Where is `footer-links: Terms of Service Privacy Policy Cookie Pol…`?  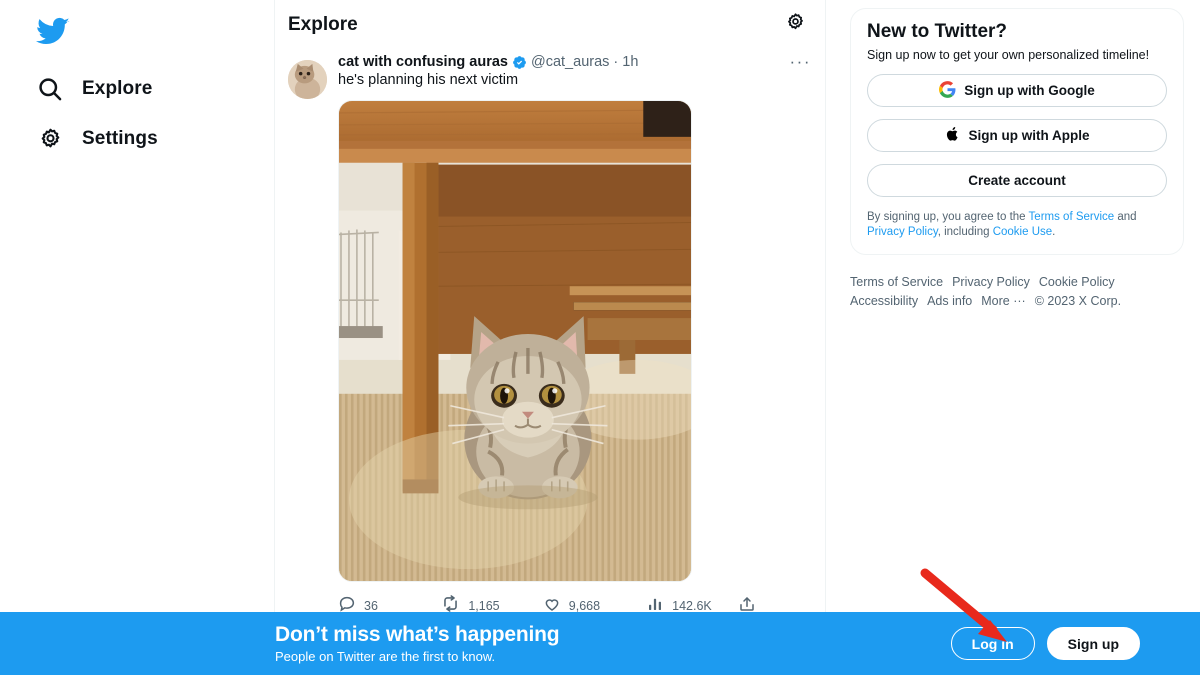 footer-links: Terms of Service Privacy Policy Cookie Pol… is located at coordinates (995, 292).